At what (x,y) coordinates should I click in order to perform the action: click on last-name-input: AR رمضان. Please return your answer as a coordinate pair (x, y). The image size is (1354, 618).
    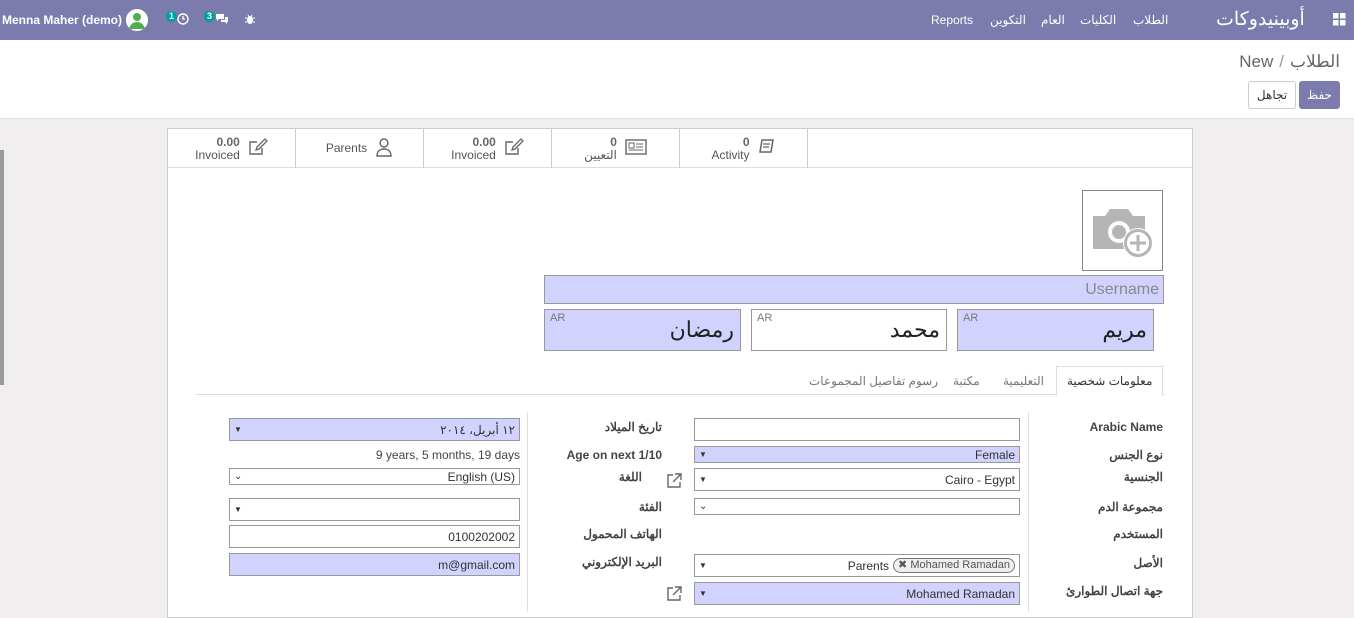
    Looking at the image, I should click on (642, 330).